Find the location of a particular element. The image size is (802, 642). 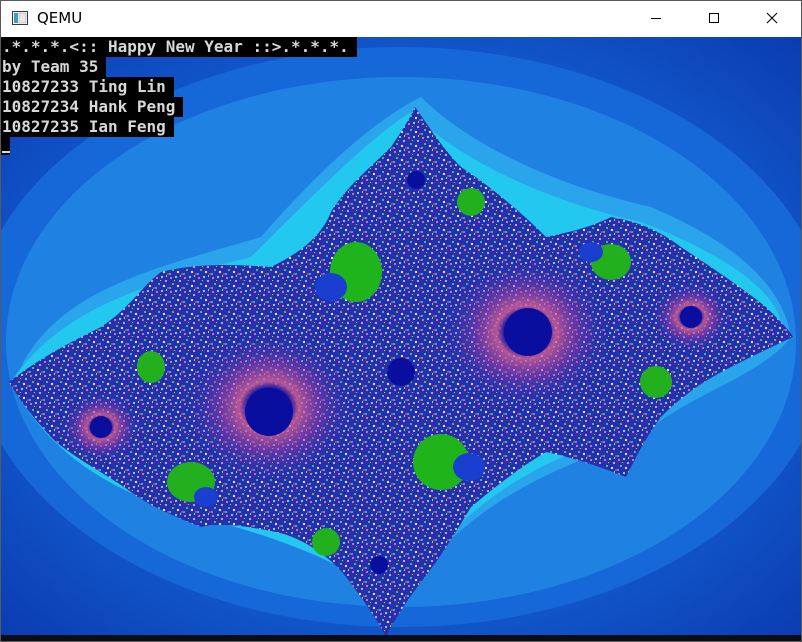

maximize-icon is located at coordinates (714, 18).